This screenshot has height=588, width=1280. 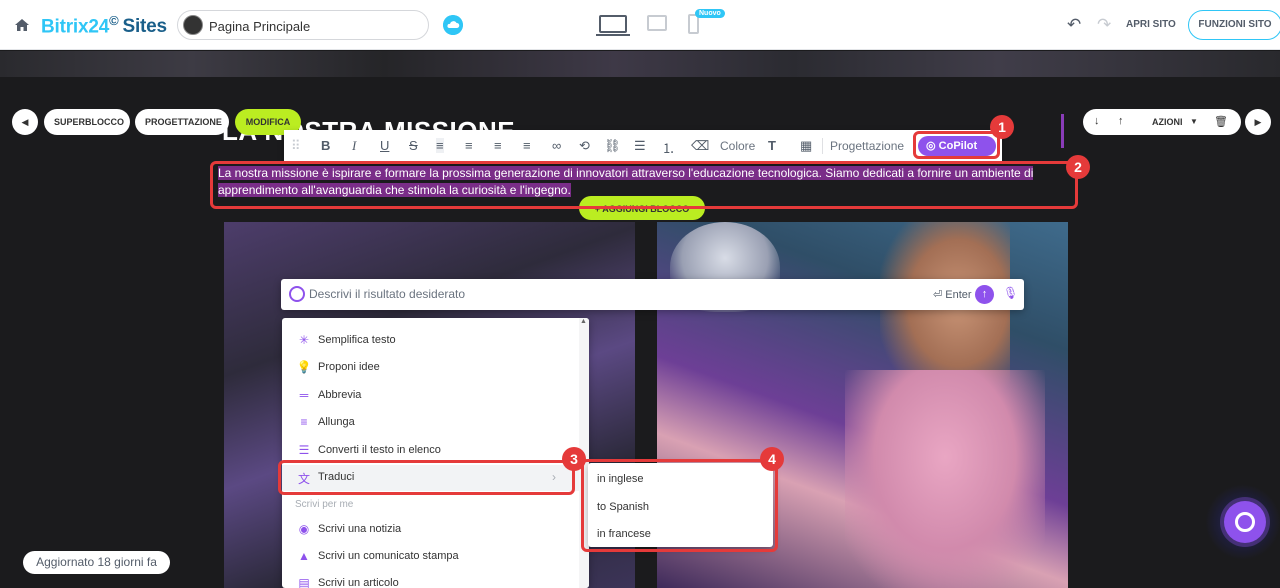 What do you see at coordinates (1258, 122) in the screenshot?
I see `next-block-icon: ▶` at bounding box center [1258, 122].